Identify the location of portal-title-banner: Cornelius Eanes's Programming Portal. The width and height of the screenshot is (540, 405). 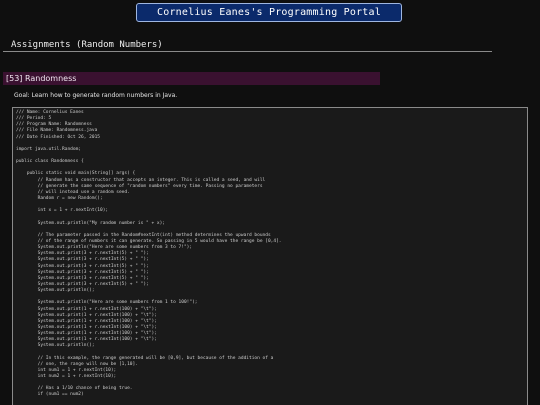
(269, 12).